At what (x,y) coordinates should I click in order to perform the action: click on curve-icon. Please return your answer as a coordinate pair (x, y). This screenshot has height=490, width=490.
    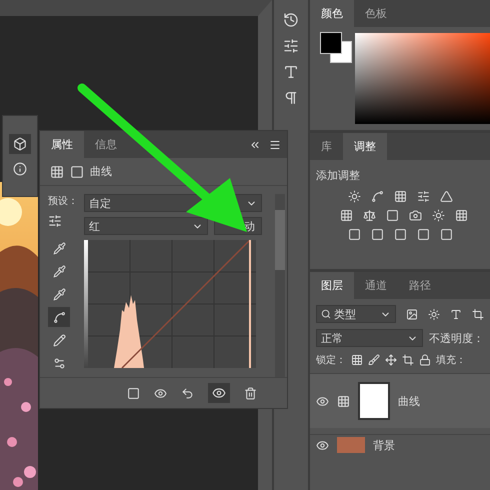
    Looking at the image, I should click on (59, 317).